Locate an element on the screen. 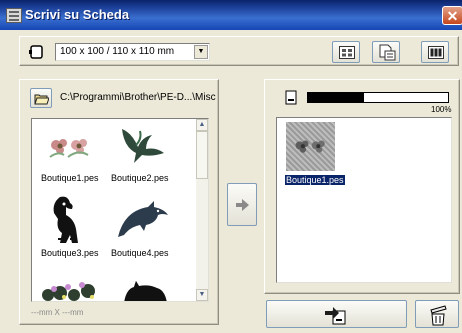 Image resolution: width=462 pixels, height=333 pixels. grid-view-button is located at coordinates (346, 52).